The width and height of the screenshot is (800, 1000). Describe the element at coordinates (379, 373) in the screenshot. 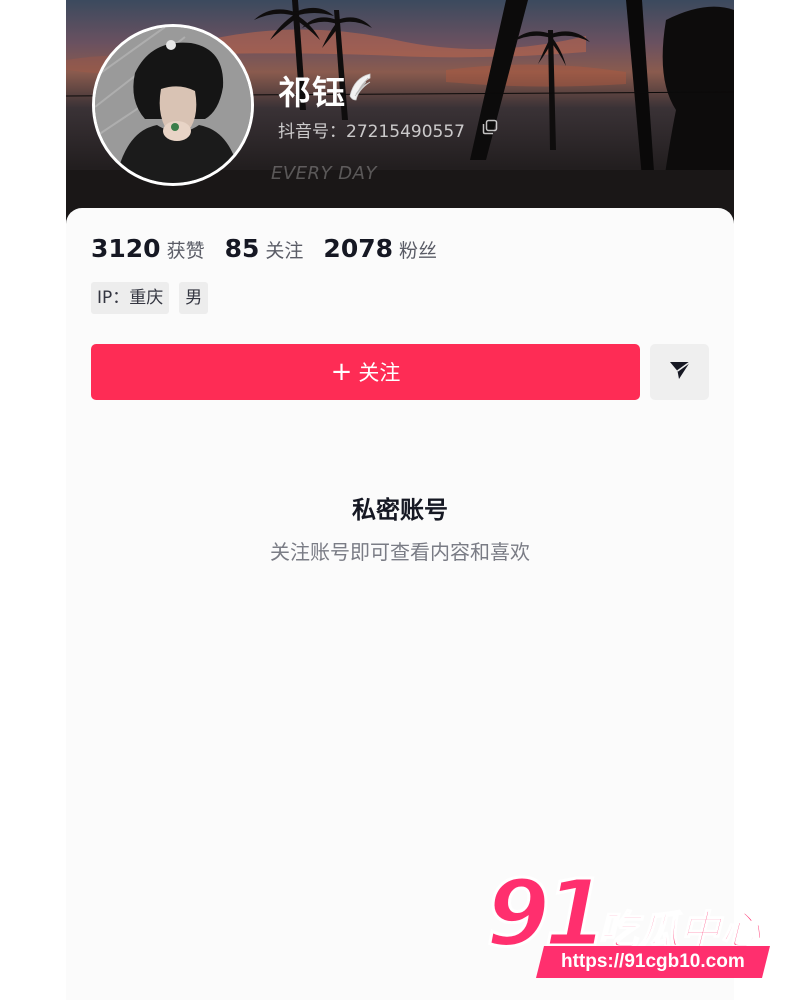

I see `follow-button-label: 关注` at that location.